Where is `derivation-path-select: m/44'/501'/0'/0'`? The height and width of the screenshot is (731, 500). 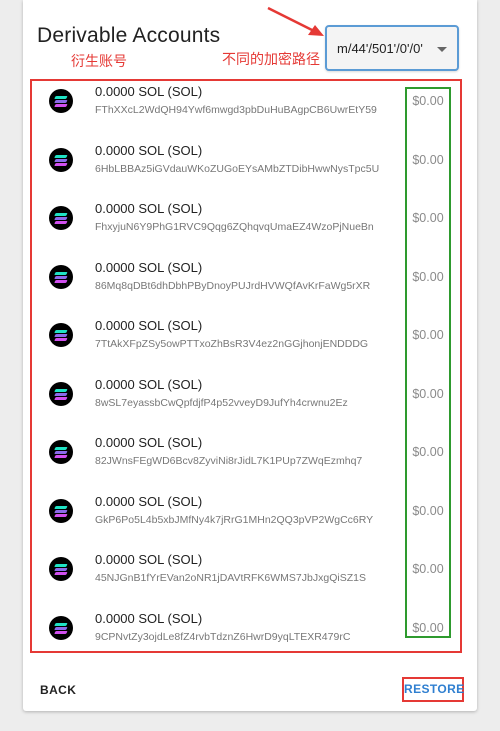 derivation-path-select: m/44'/501'/0'/0' is located at coordinates (392, 48).